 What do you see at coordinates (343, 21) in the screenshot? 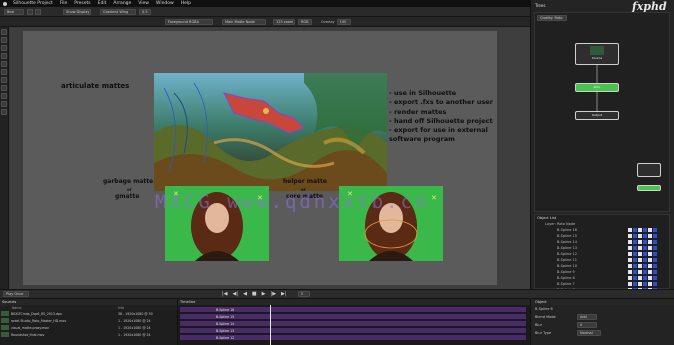
I see `overlay-value: 100` at bounding box center [343, 21].